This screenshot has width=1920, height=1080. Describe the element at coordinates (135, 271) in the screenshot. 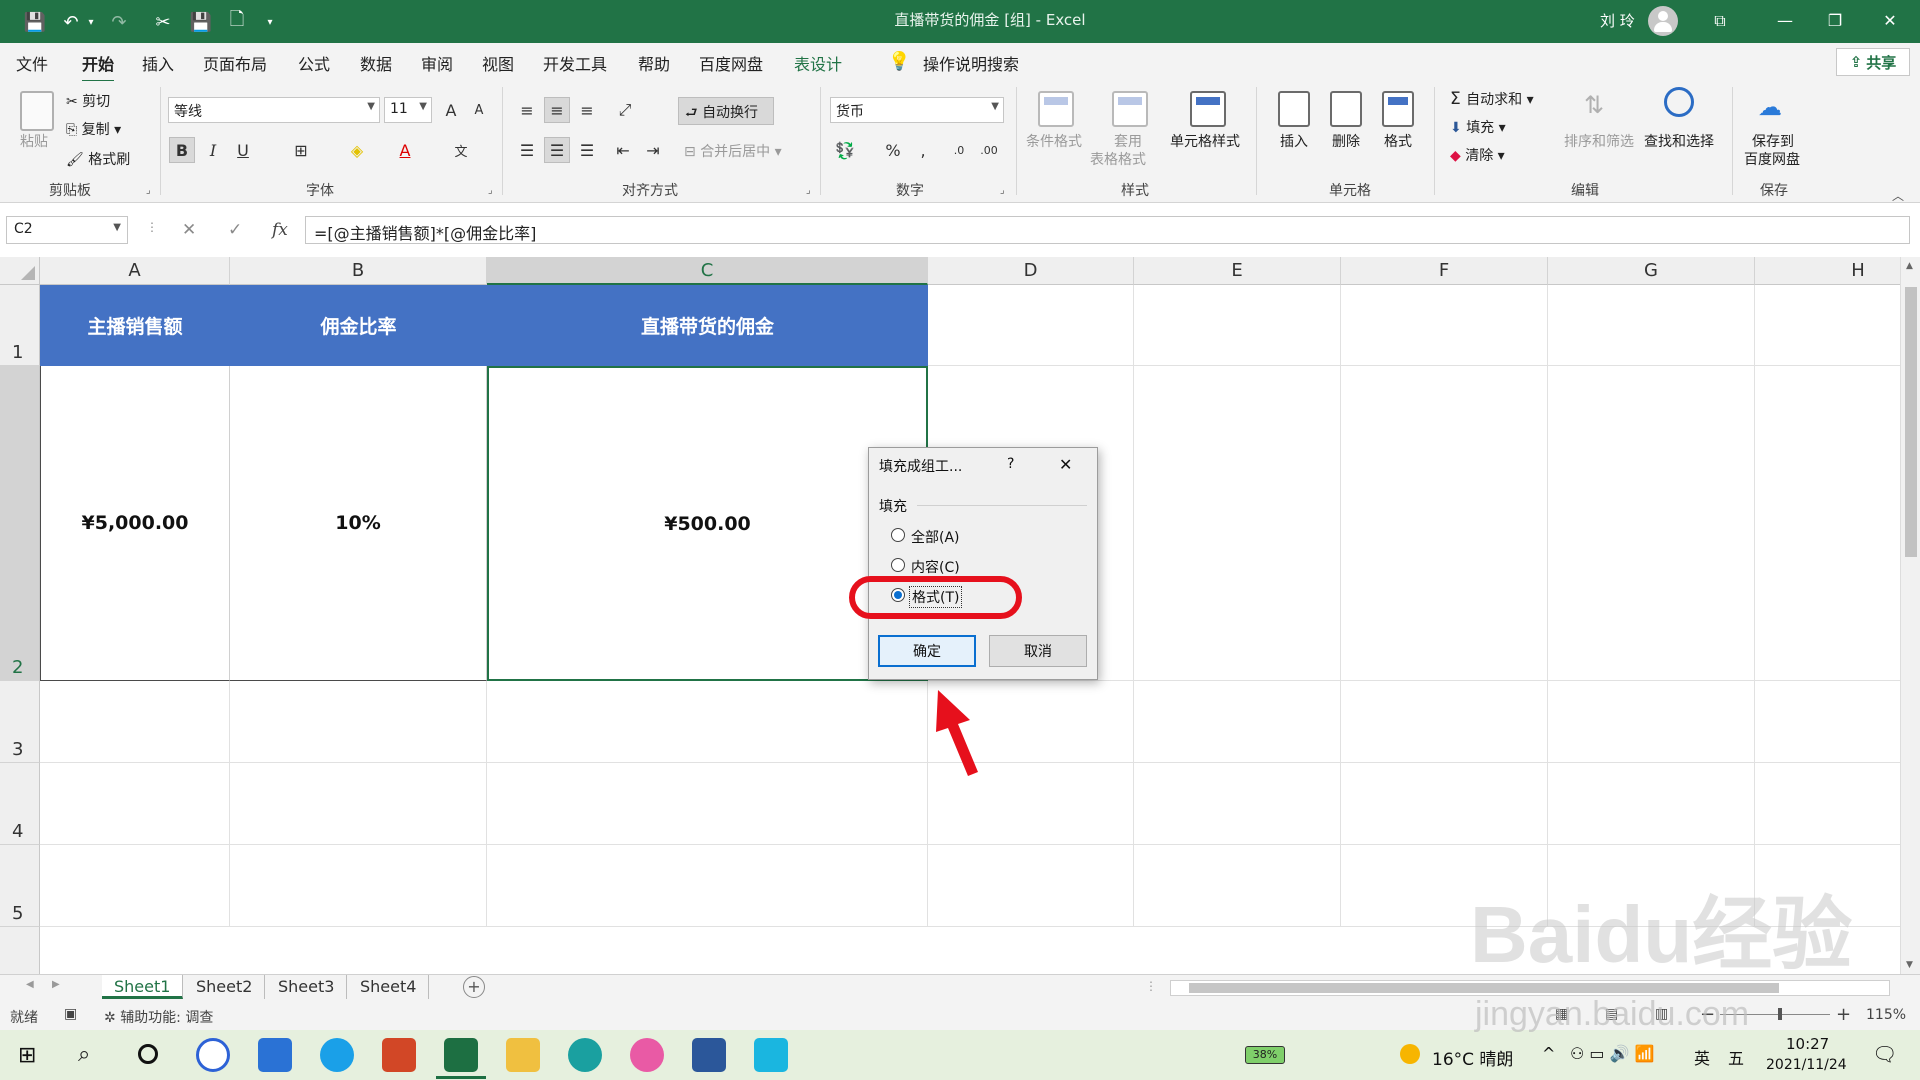

I see `column-header-a: A` at that location.